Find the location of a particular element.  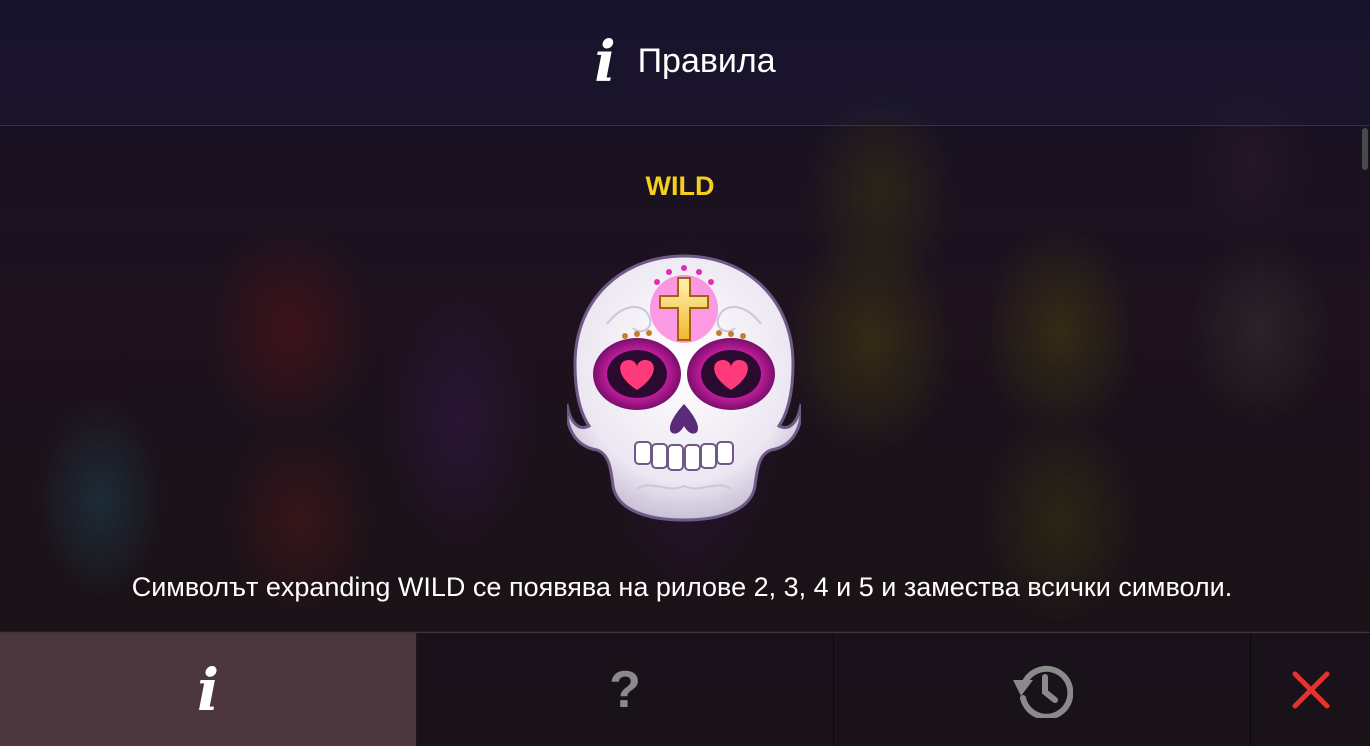

tab-info: i is located at coordinates (208, 689).